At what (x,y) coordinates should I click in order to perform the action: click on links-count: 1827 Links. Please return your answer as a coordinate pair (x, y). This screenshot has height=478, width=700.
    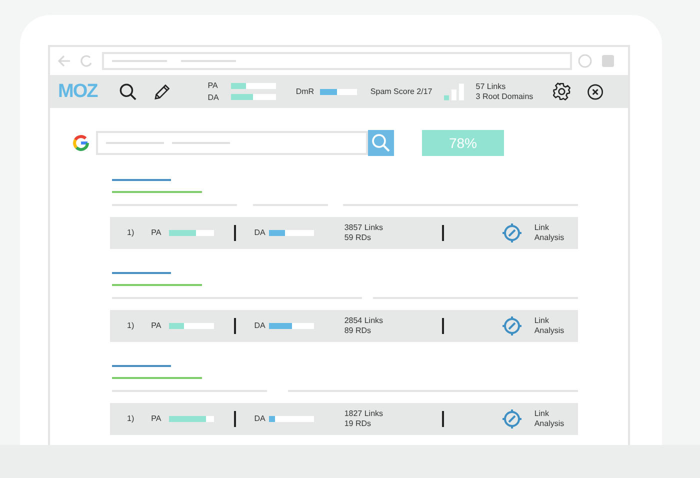
    Looking at the image, I should click on (364, 414).